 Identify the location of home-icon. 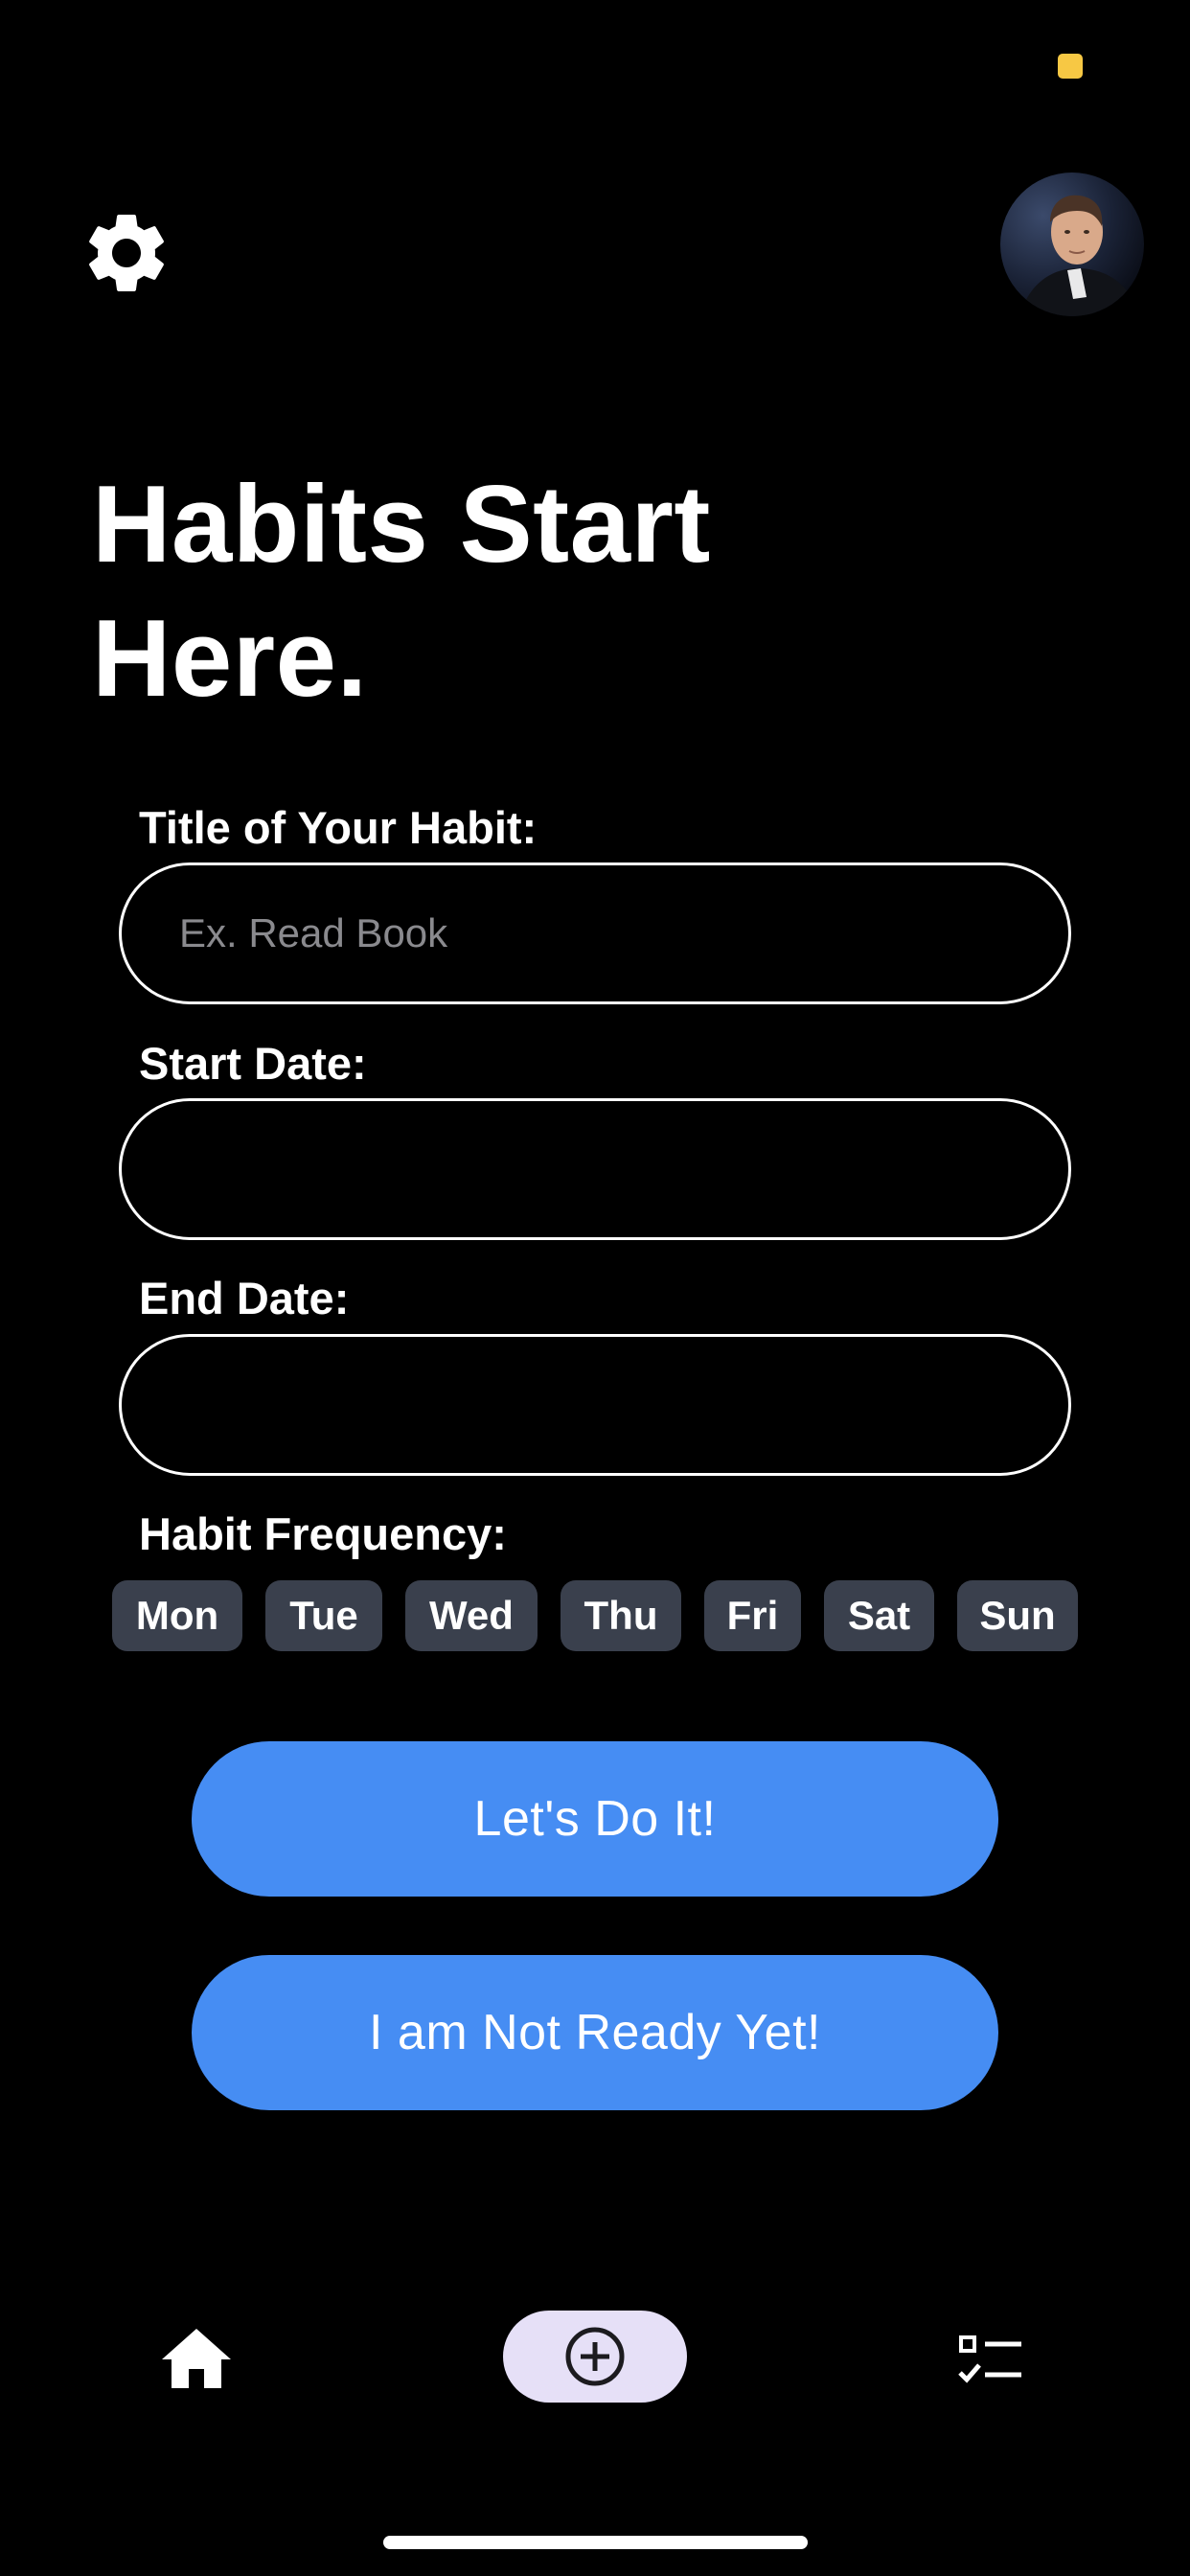
(197, 2358).